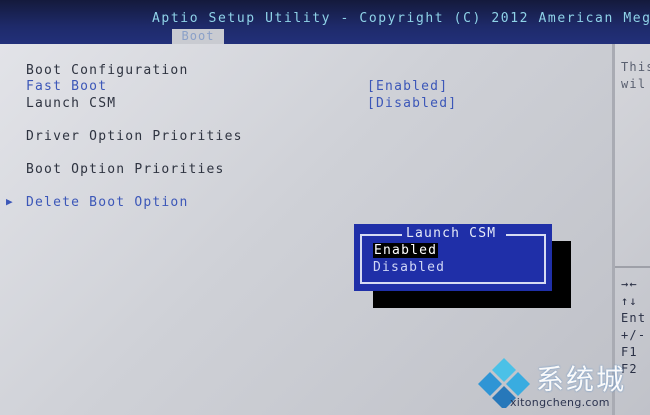 This screenshot has width=650, height=415. What do you see at coordinates (407, 86) in the screenshot?
I see `value-fast-boot: [Enabled]` at bounding box center [407, 86].